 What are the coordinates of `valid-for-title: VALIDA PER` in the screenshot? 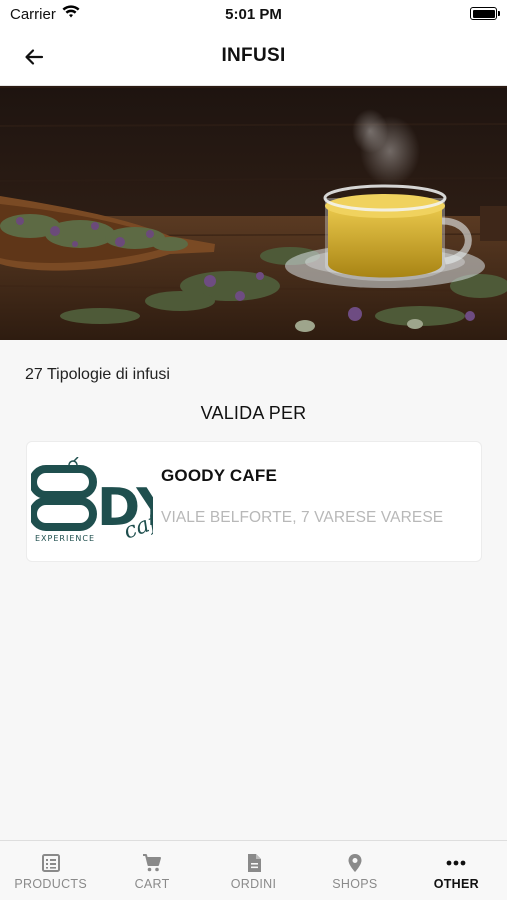 It's located at (253, 413).